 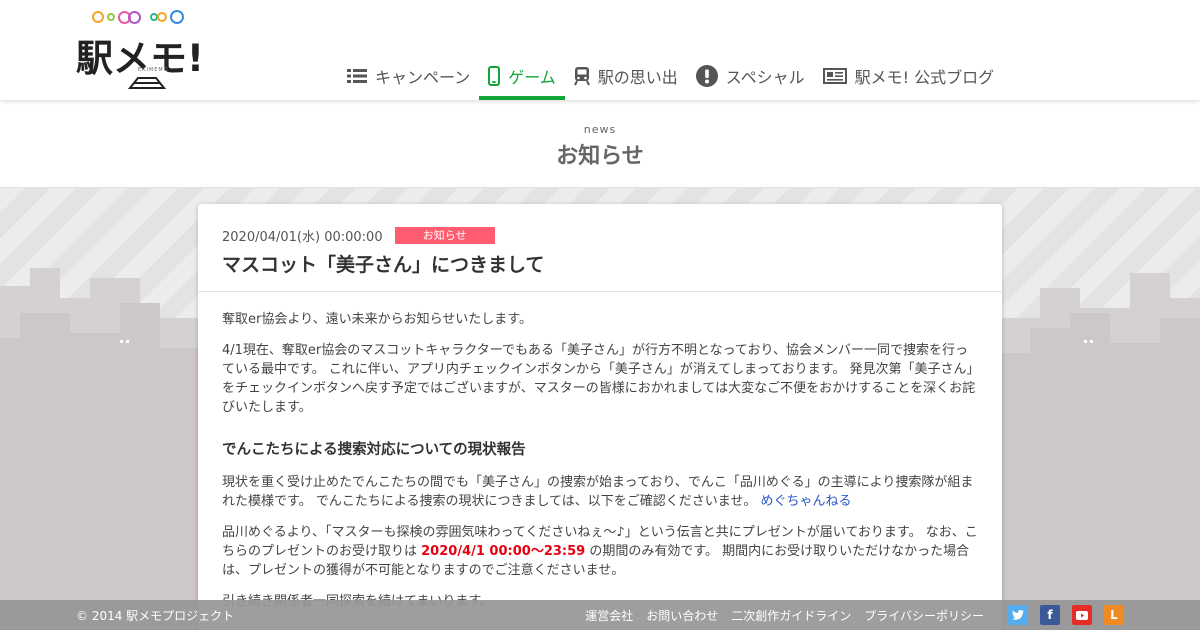 I want to click on logo-wordmark: 駅メモ!, so click(x=140, y=58).